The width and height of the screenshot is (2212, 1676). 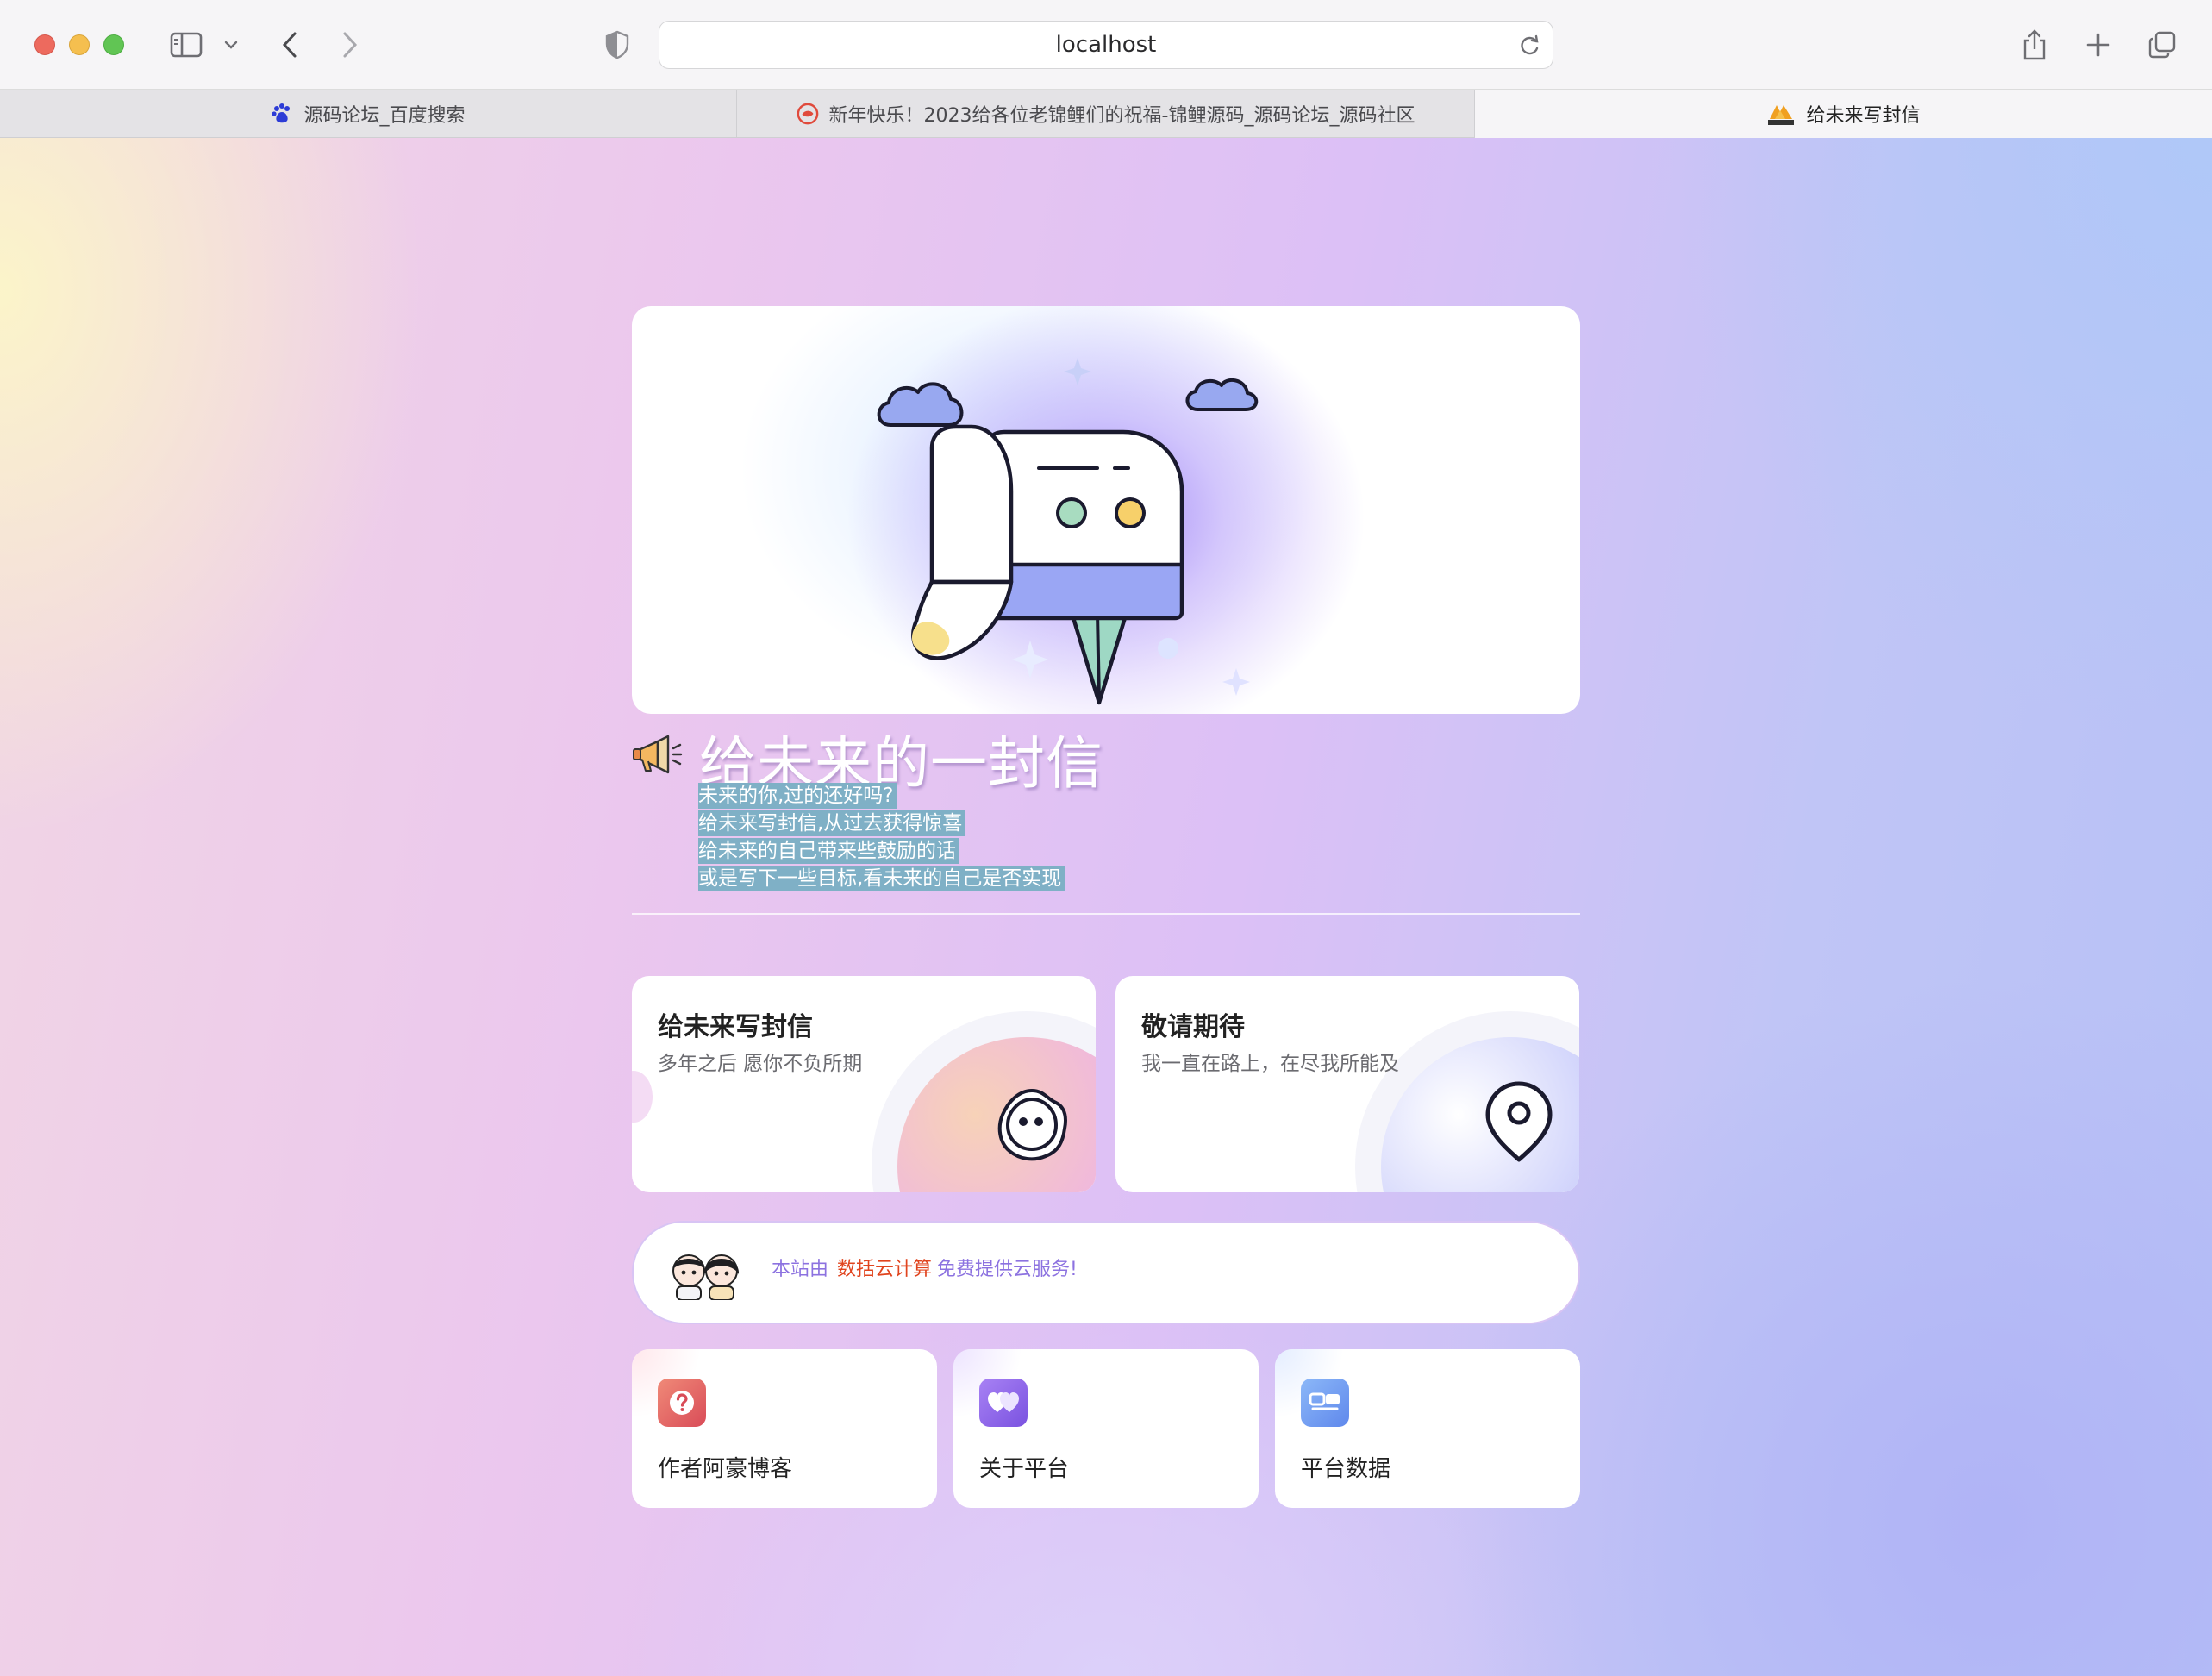 What do you see at coordinates (1024, 1469) in the screenshot?
I see `tile-label: 关于平台` at bounding box center [1024, 1469].